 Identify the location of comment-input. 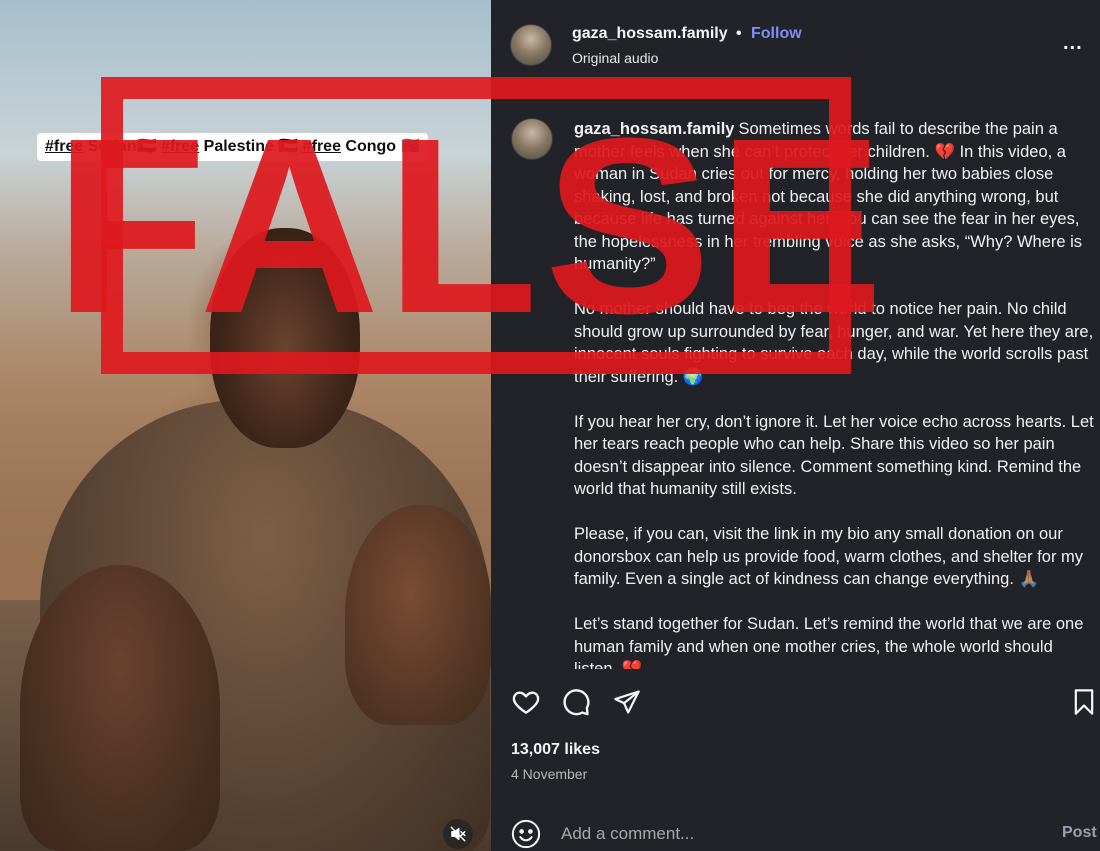
(781, 834).